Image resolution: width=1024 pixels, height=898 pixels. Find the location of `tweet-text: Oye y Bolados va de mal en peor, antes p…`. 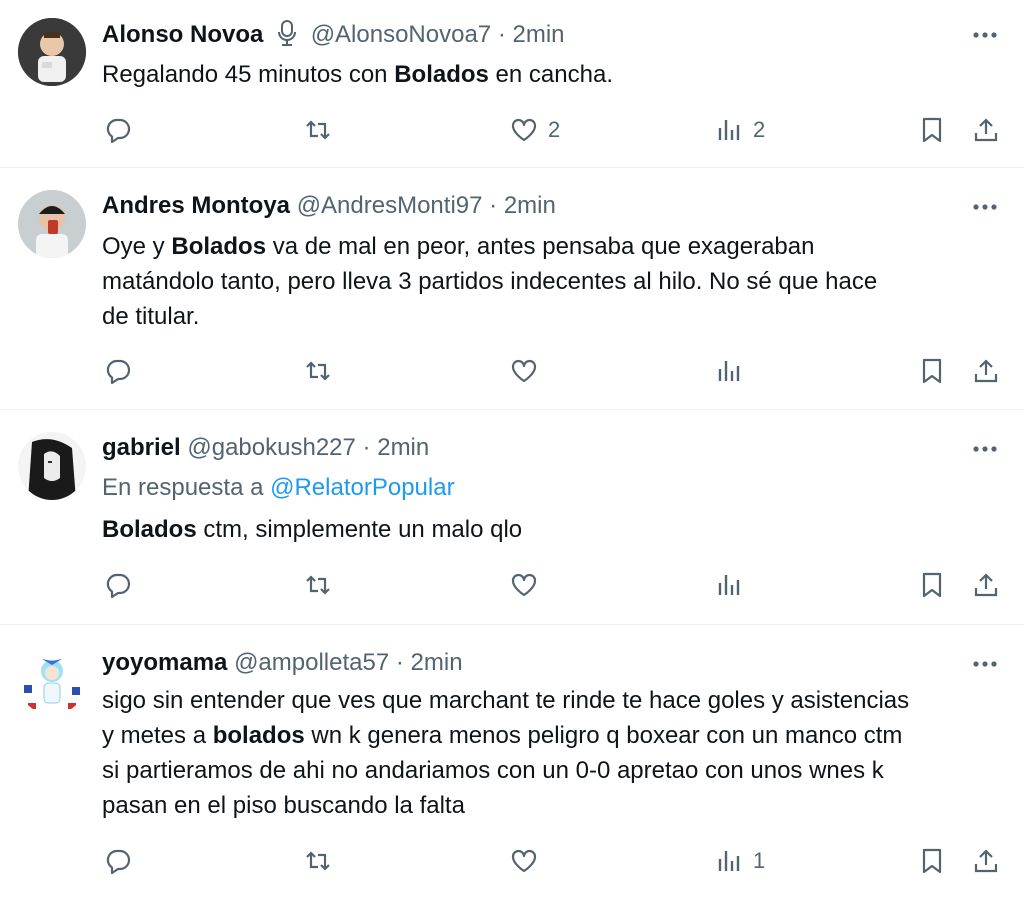

tweet-text: Oye y Bolados va de mal en peor, antes p… is located at coordinates (552, 281).